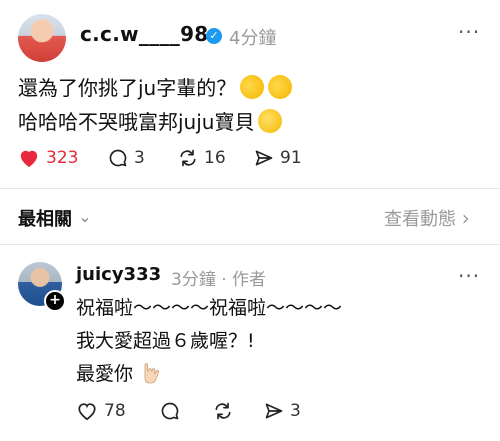  What do you see at coordinates (118, 372) in the screenshot?
I see `reply-text-line-3: 最愛你` at bounding box center [118, 372].